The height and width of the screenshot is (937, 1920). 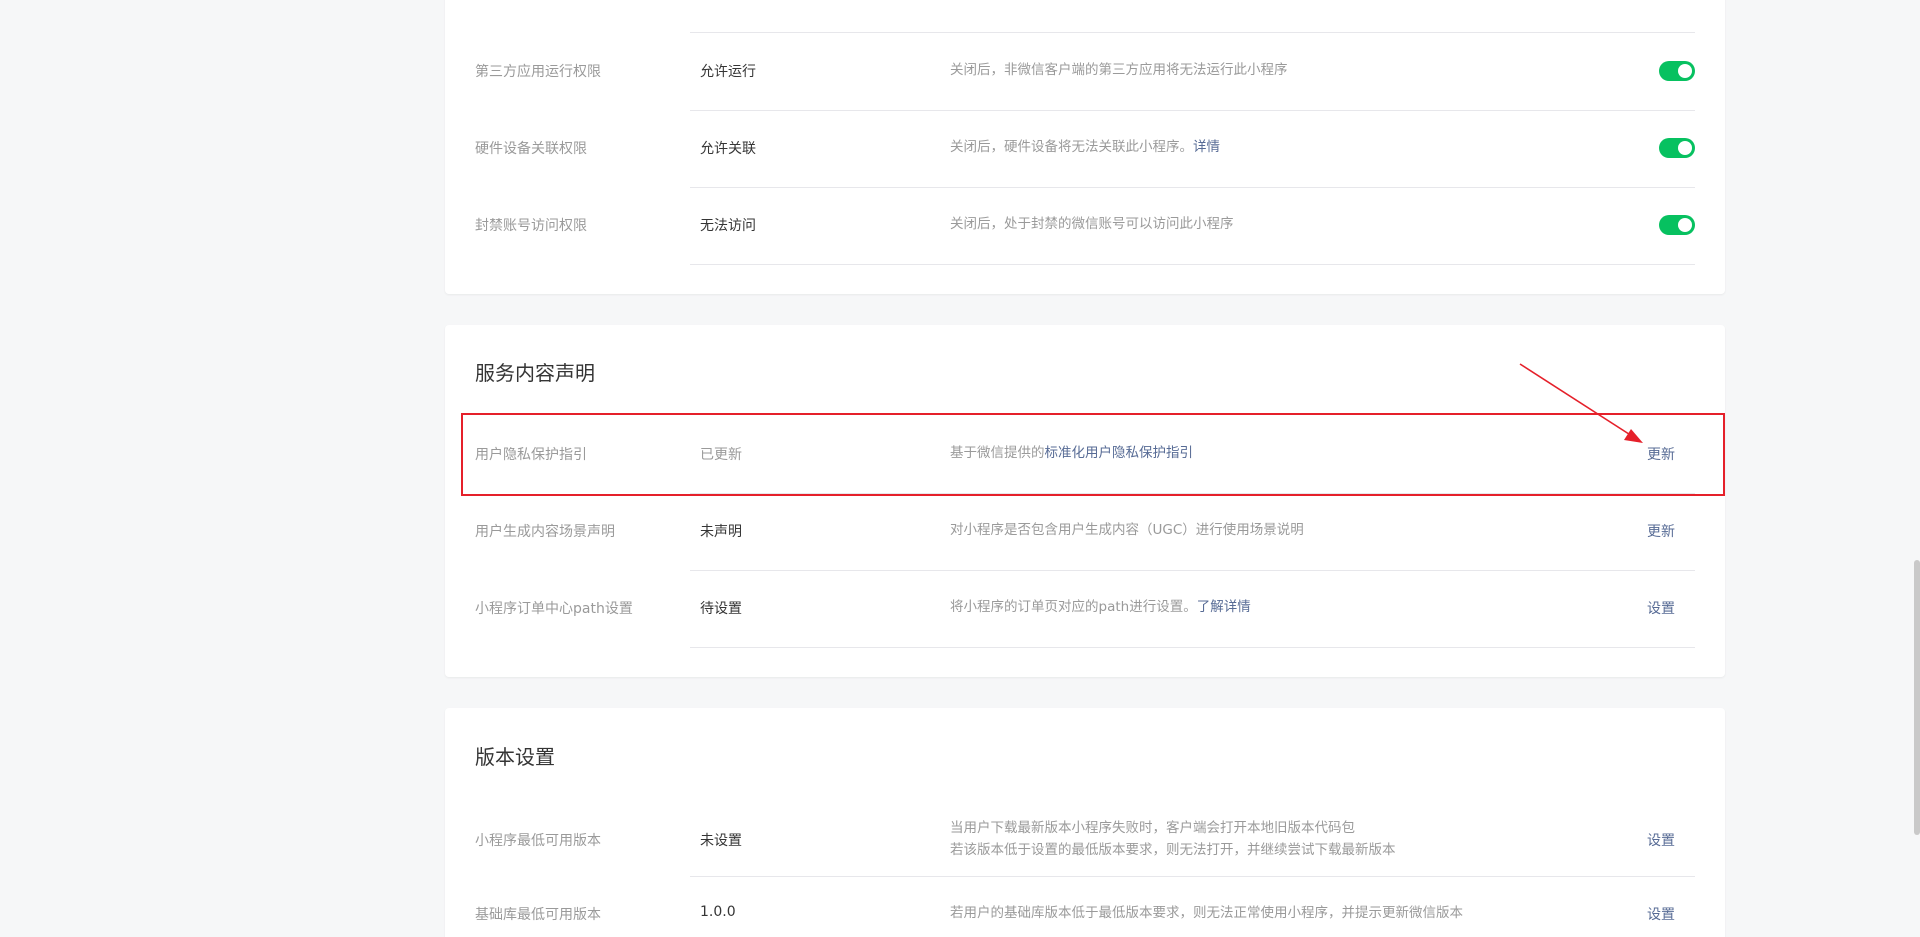 I want to click on row-description-text: 关闭后，处于封禁的微信账号可以访问此小程序, so click(x=1092, y=224).